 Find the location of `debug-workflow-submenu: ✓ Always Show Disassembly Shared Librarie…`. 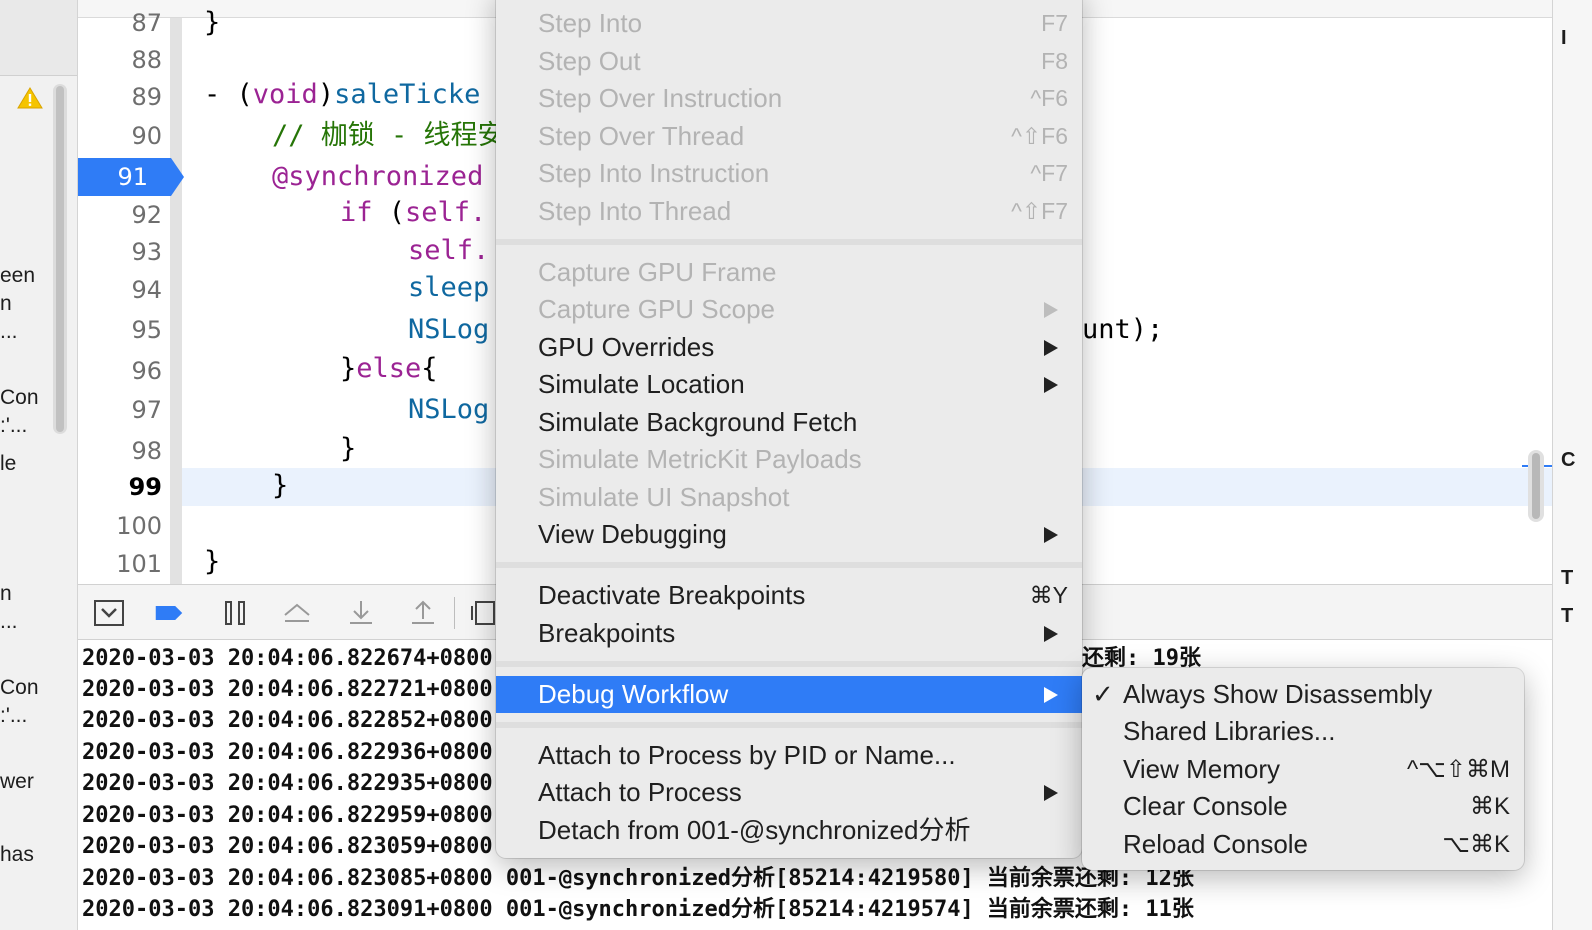

debug-workflow-submenu: ✓ Always Show Disassembly Shared Librarie… is located at coordinates (1303, 769).